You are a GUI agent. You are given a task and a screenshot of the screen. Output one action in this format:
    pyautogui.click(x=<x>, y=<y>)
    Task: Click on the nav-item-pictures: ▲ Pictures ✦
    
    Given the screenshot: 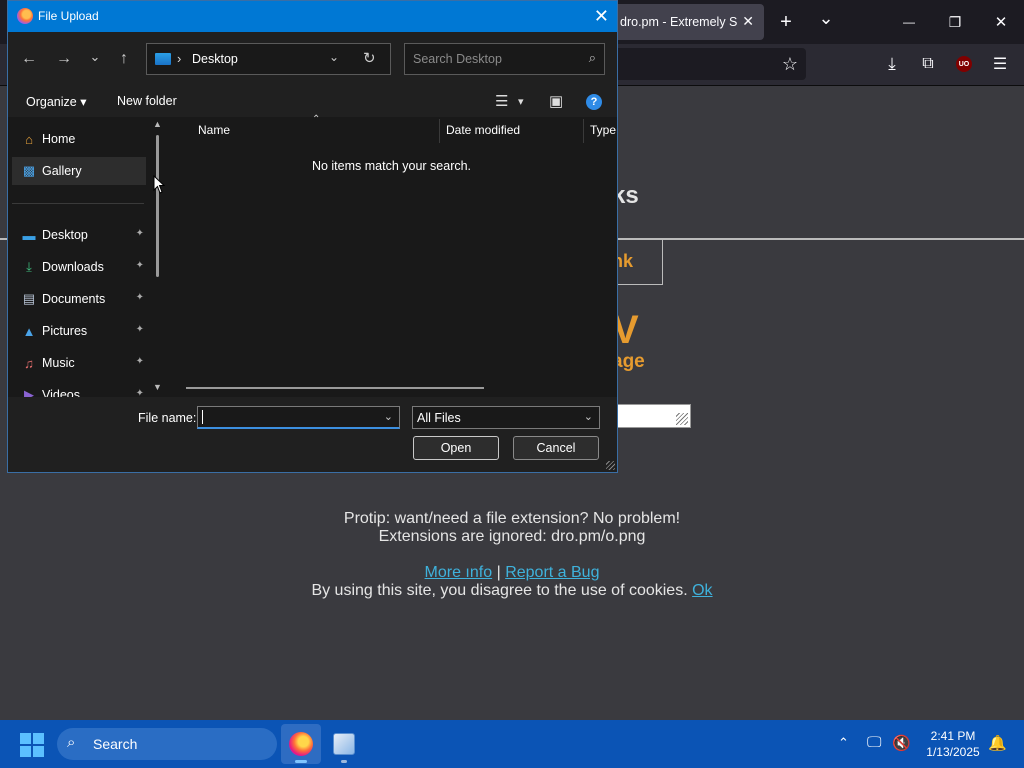 What is the action you would take?
    pyautogui.click(x=79, y=331)
    